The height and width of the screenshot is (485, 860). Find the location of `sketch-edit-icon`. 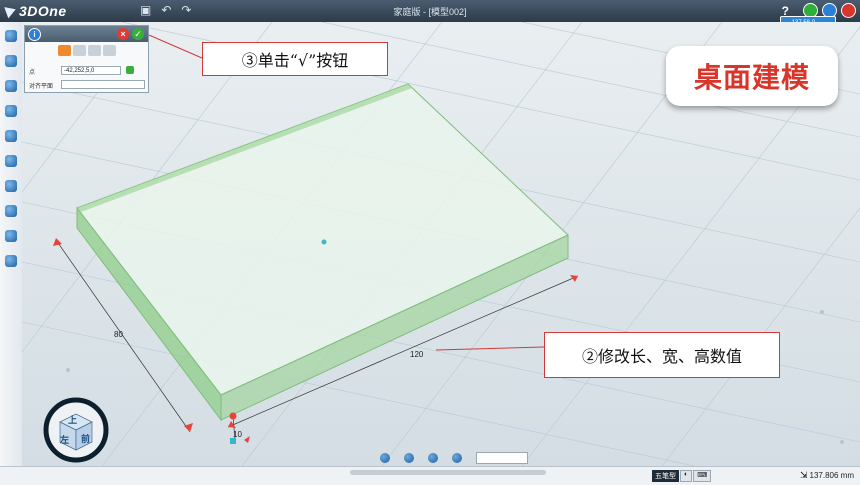

sketch-edit-icon is located at coordinates (11, 86).